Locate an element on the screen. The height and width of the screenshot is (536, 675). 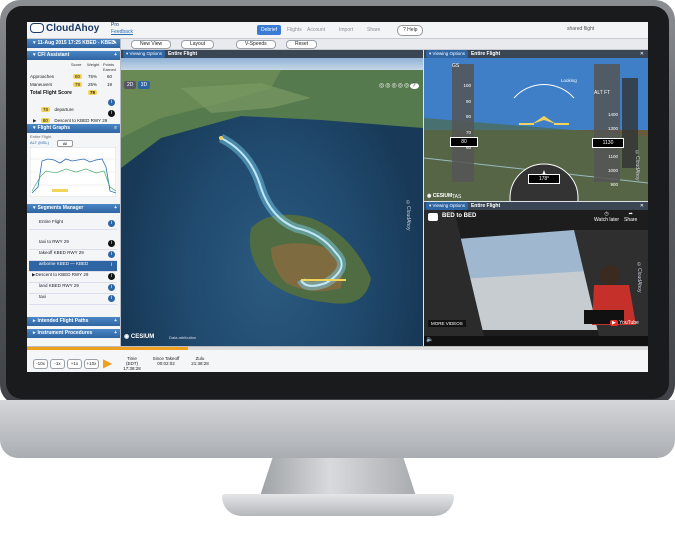
instrument-procedures-header: ▸ Instrument Procedures + is located at coordinates (73, 333).